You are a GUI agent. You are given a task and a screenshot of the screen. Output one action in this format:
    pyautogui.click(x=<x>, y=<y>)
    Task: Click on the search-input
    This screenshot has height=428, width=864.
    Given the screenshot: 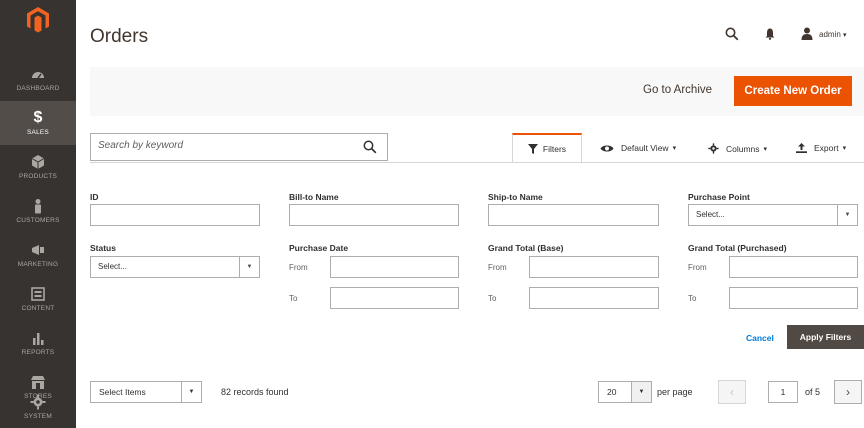 What is the action you would take?
    pyautogui.click(x=228, y=145)
    